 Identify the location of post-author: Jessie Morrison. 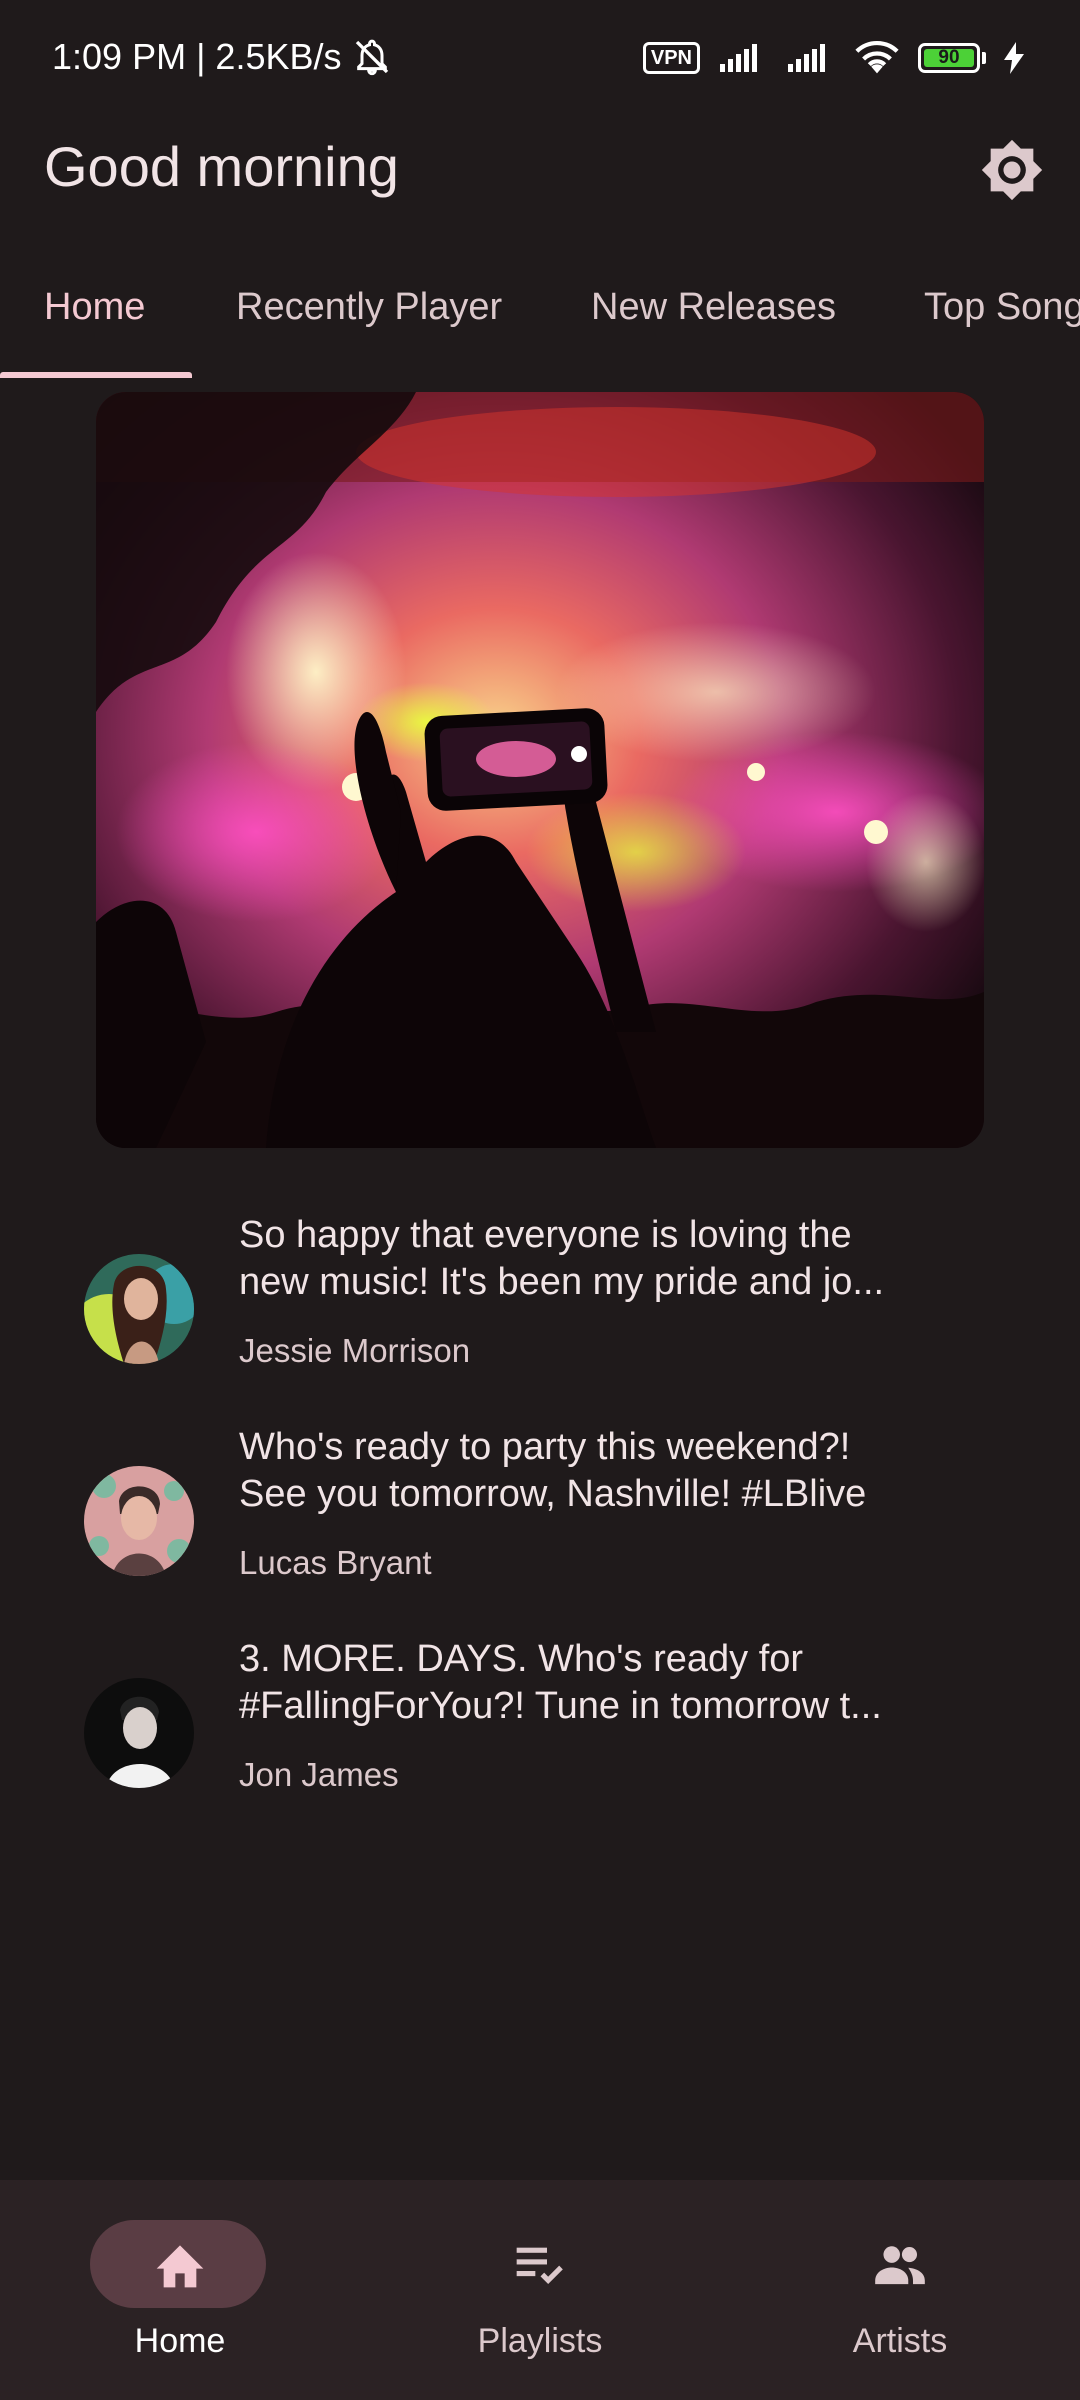
(355, 1350).